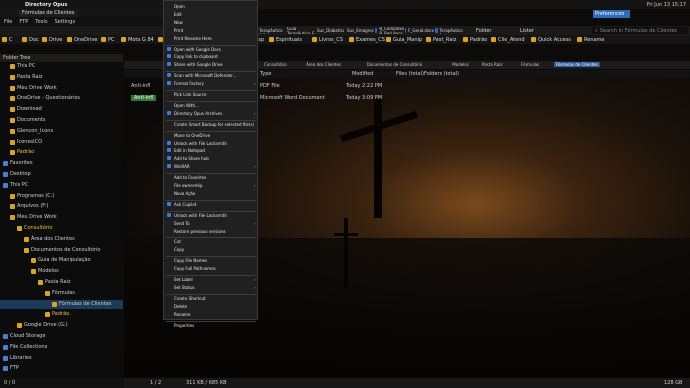 The height and width of the screenshot is (388, 690). Describe the element at coordinates (65, 22) in the screenshot. I see `menu-3: Settings` at that location.